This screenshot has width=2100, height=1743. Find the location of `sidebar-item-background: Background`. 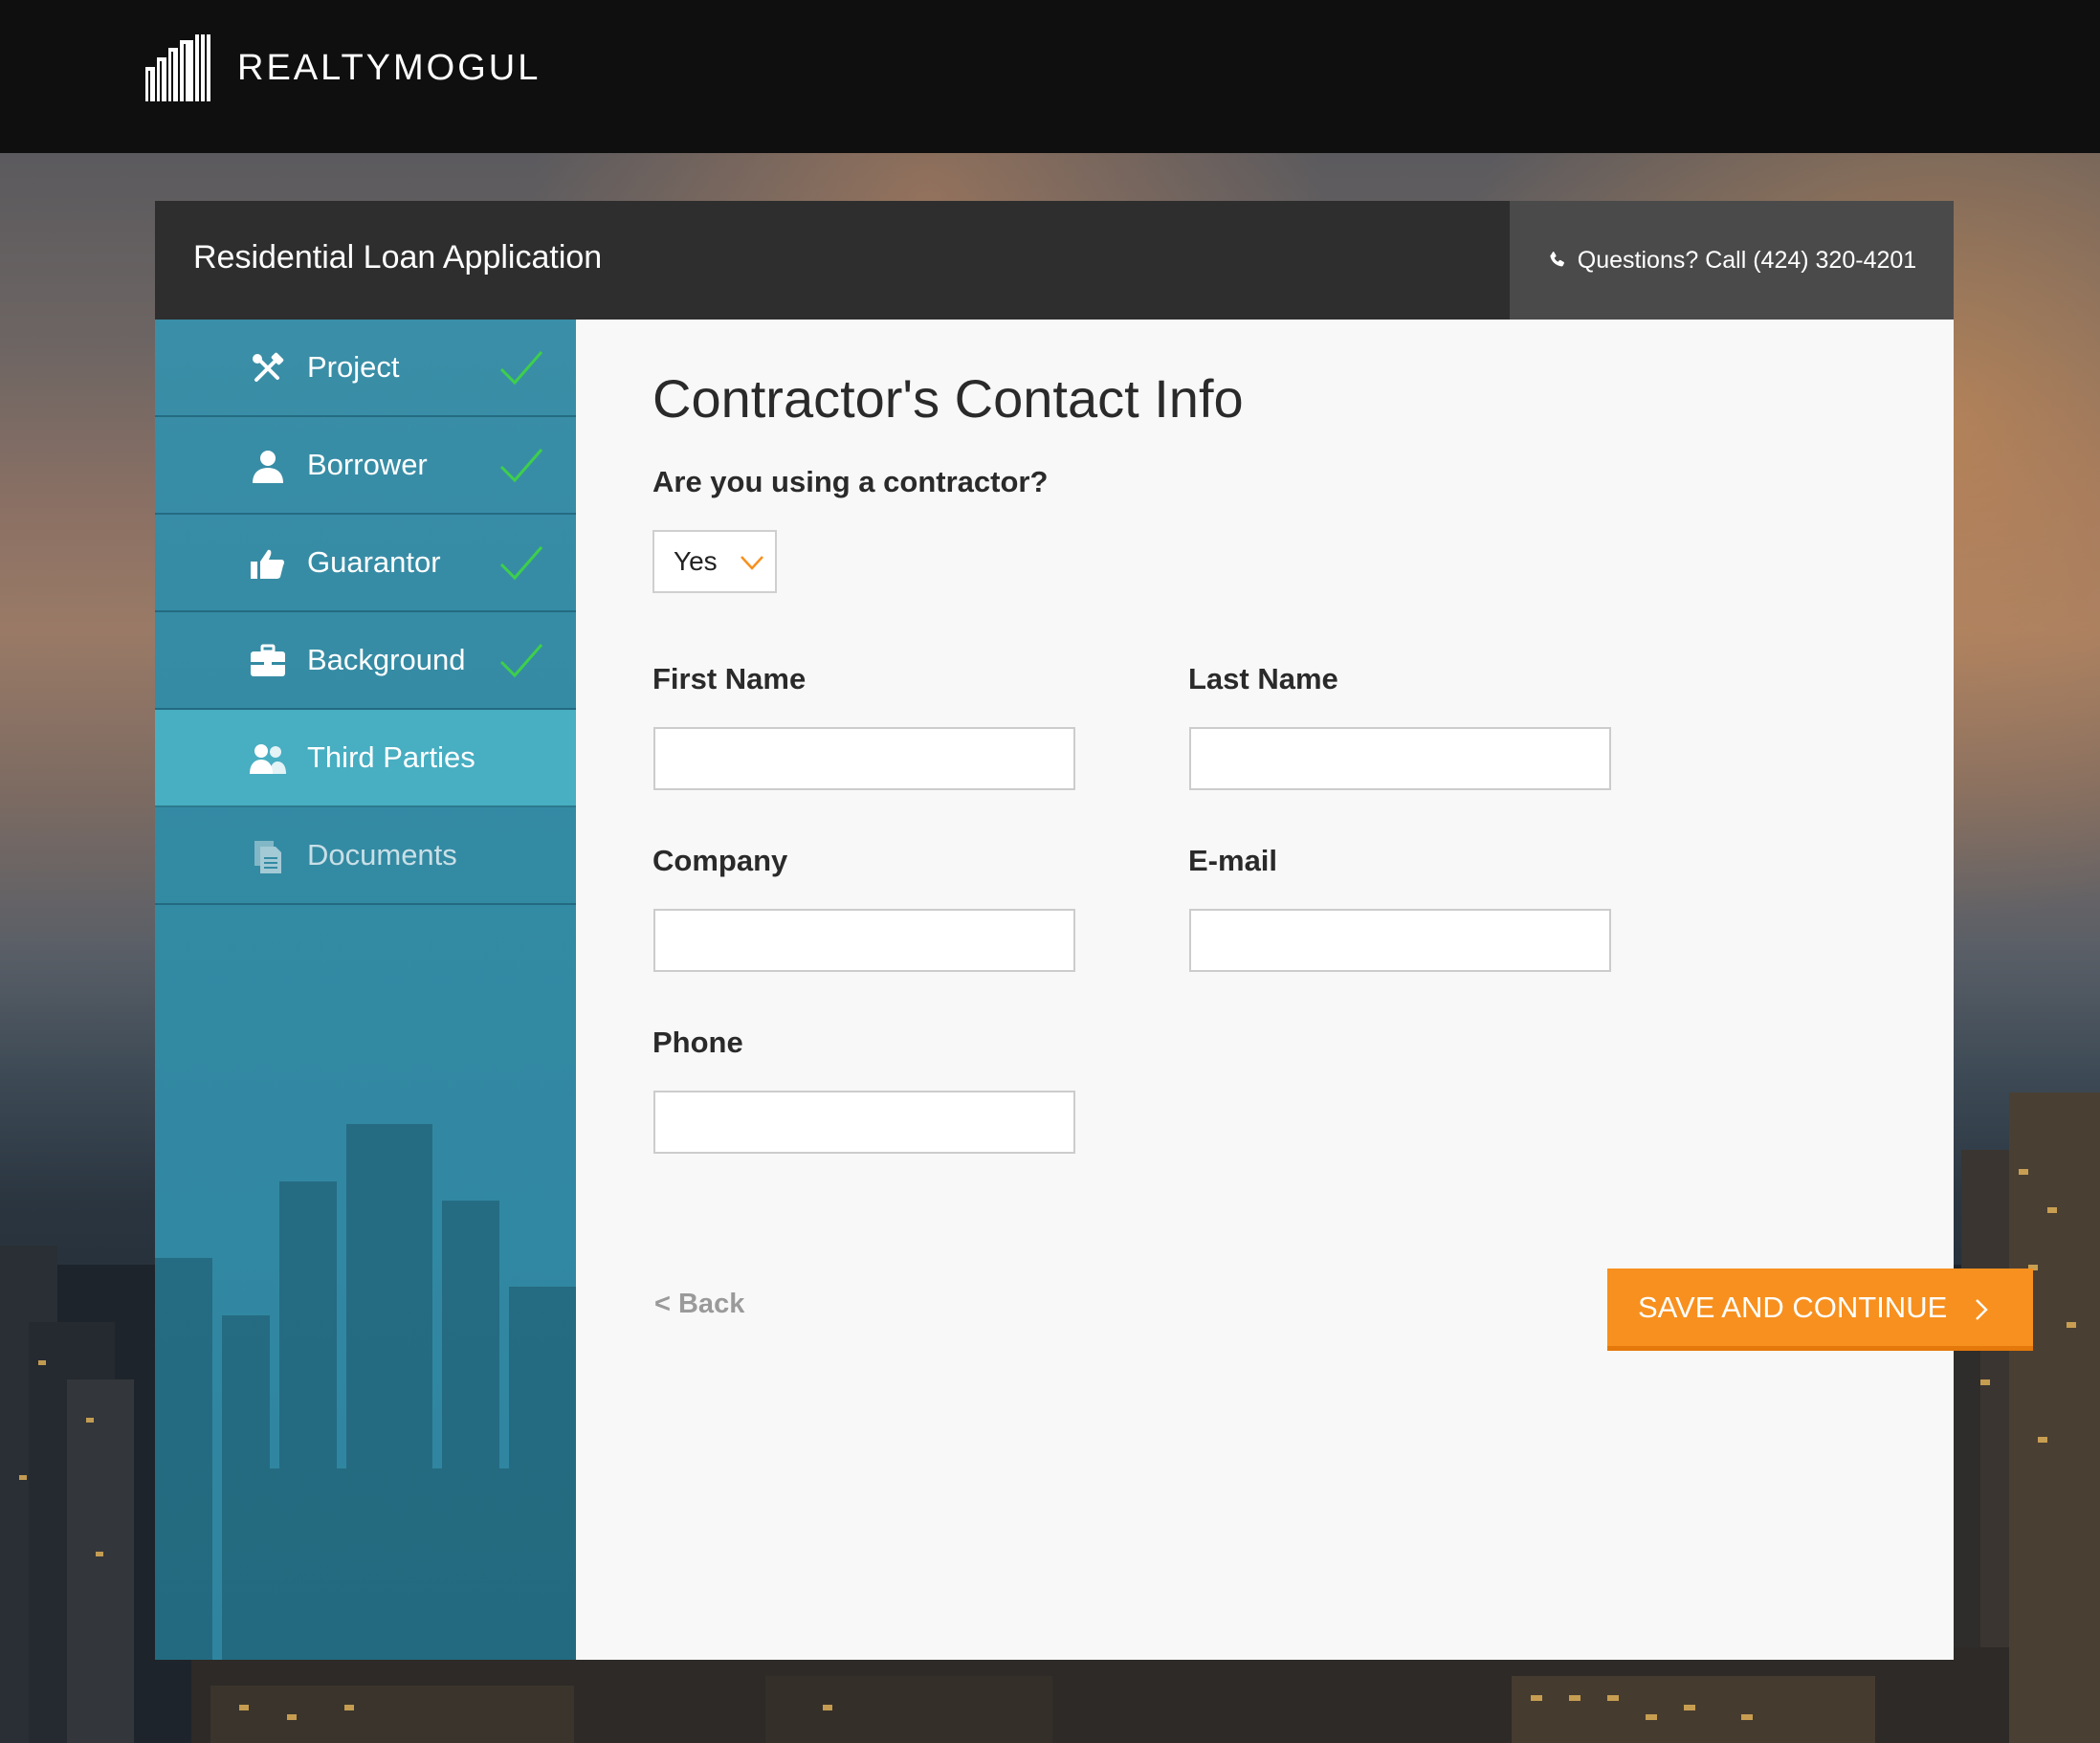

sidebar-item-background: Background is located at coordinates (365, 661).